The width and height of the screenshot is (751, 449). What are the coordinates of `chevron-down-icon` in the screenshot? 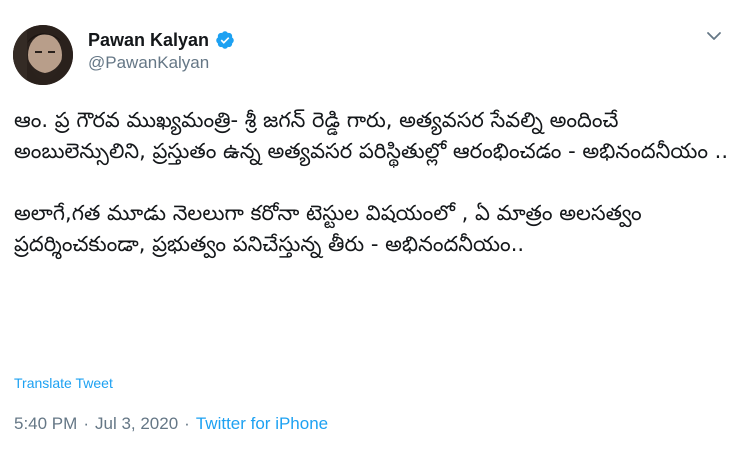 It's located at (714, 36).